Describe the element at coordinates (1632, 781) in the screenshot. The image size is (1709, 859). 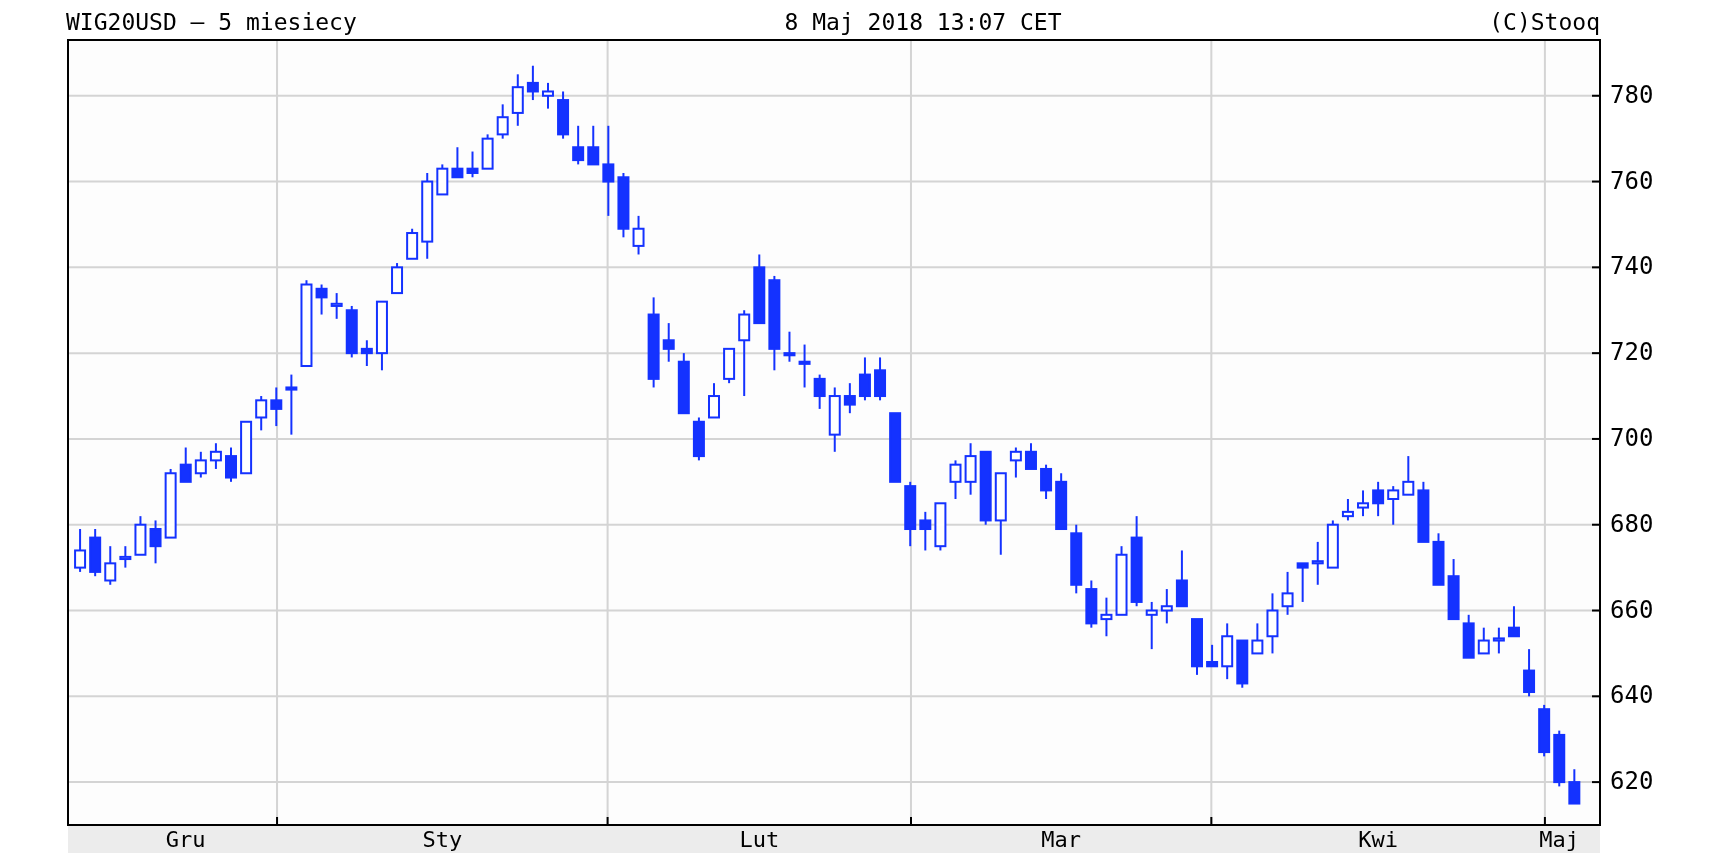
I see `axis-label: 620` at that location.